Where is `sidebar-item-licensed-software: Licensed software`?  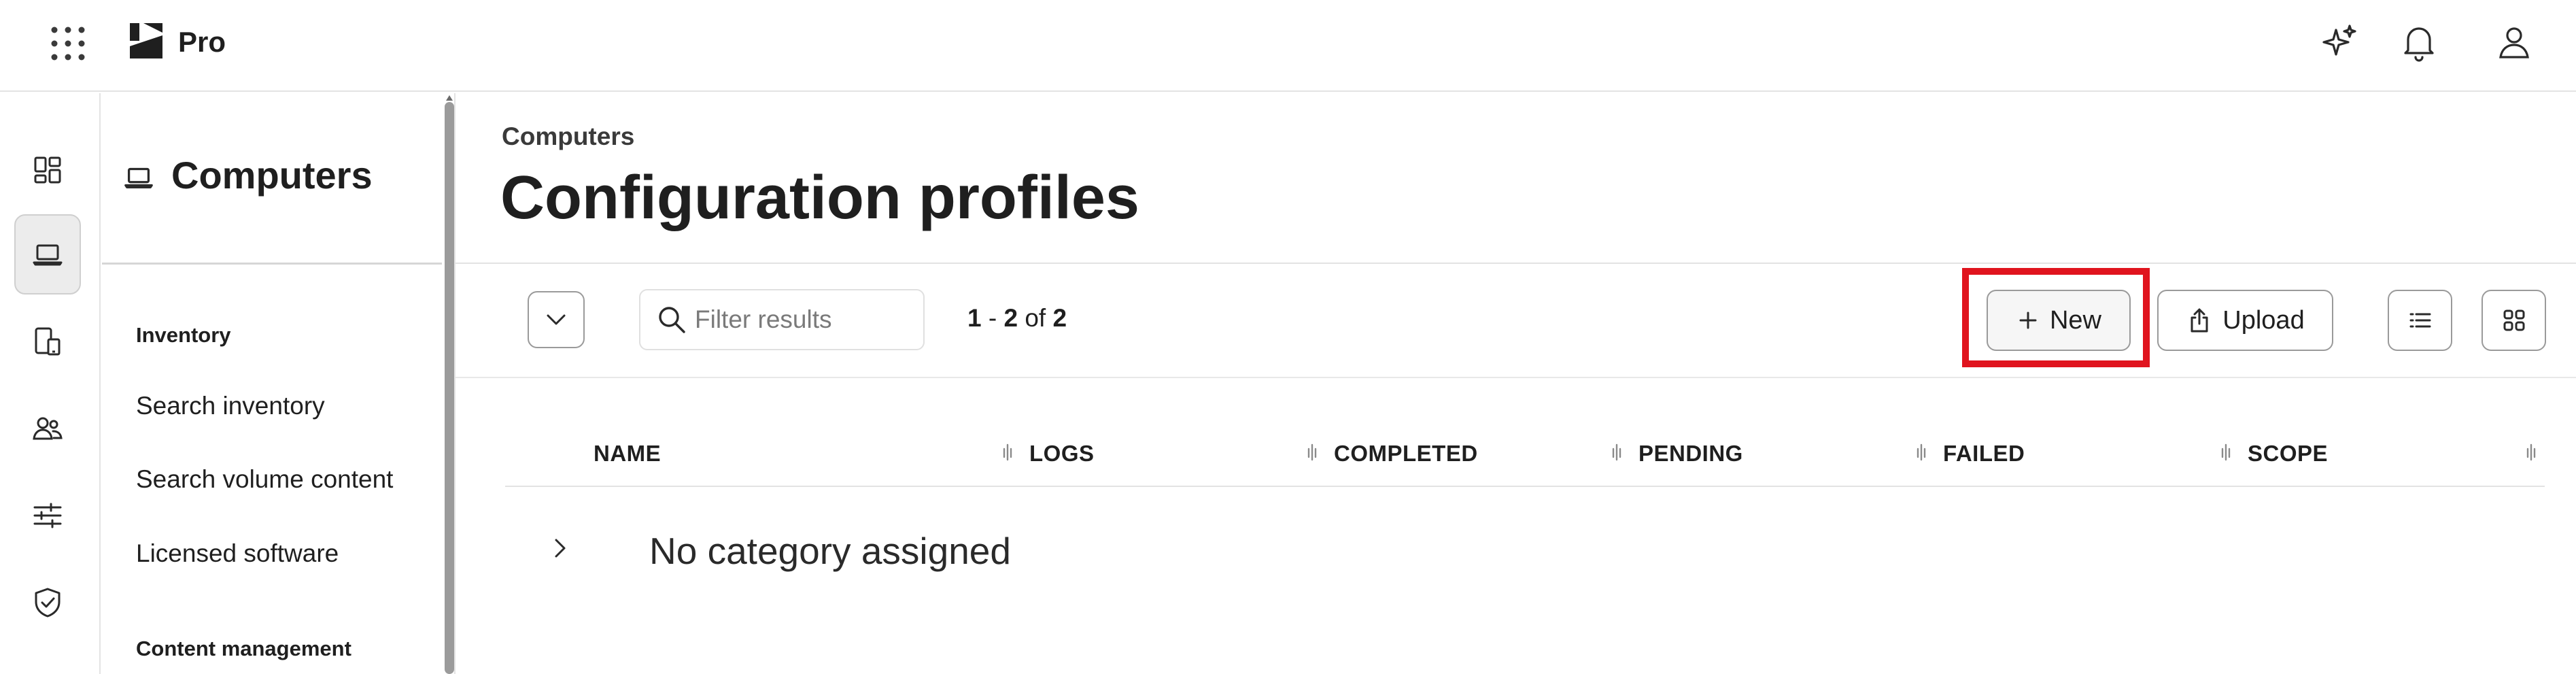 sidebar-item-licensed-software: Licensed software is located at coordinates (237, 553).